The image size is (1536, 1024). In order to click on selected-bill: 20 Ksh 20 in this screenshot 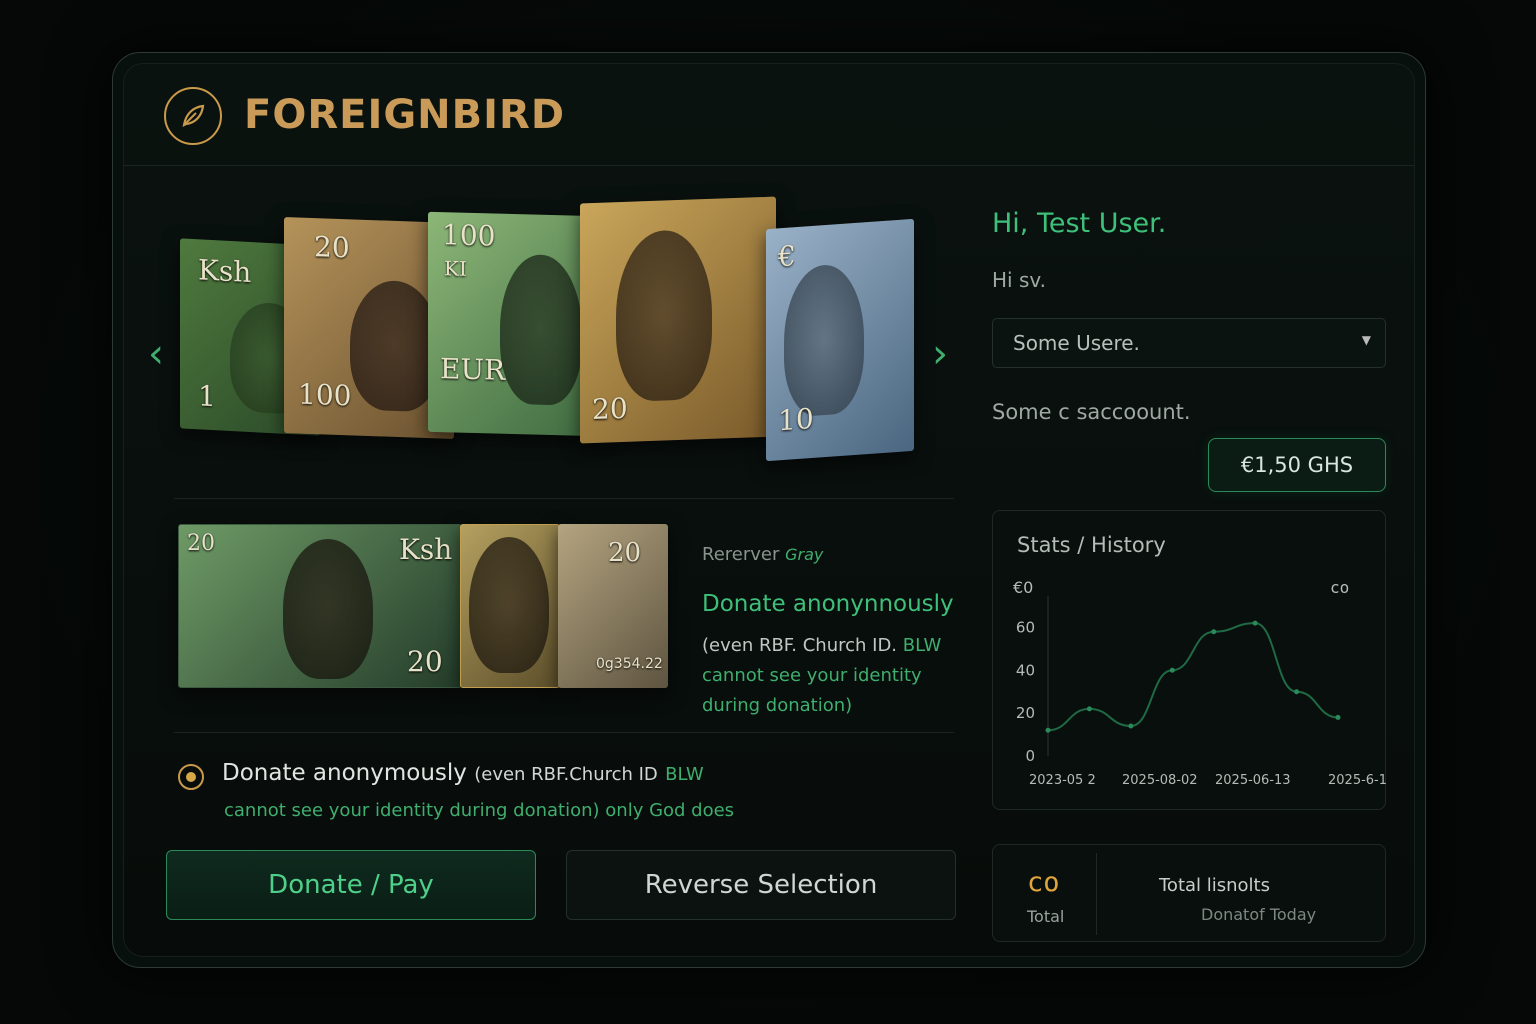, I will do `click(320, 606)`.